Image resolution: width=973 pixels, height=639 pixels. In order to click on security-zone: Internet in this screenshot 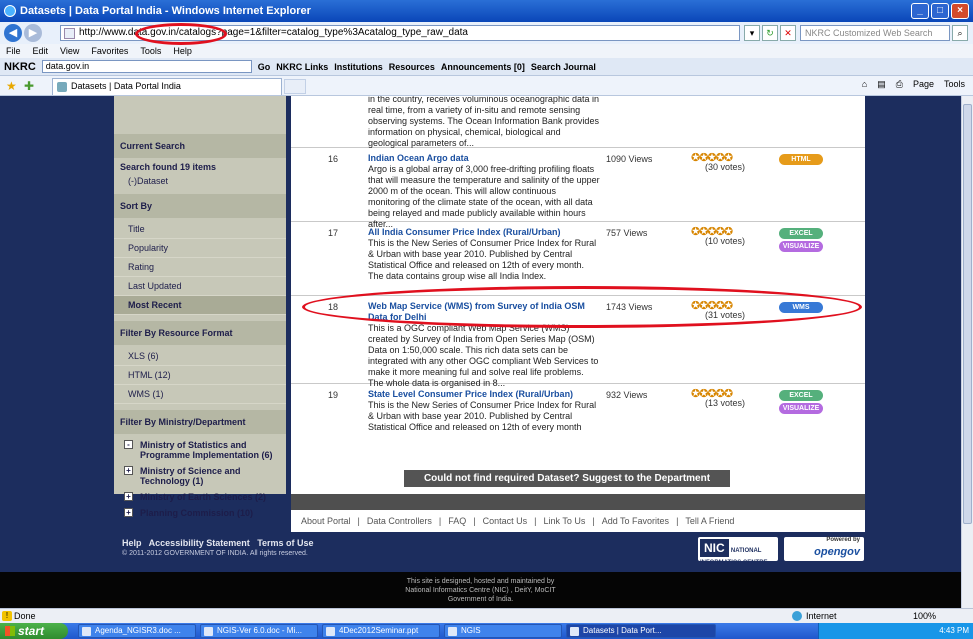, I will do `click(813, 616)`.